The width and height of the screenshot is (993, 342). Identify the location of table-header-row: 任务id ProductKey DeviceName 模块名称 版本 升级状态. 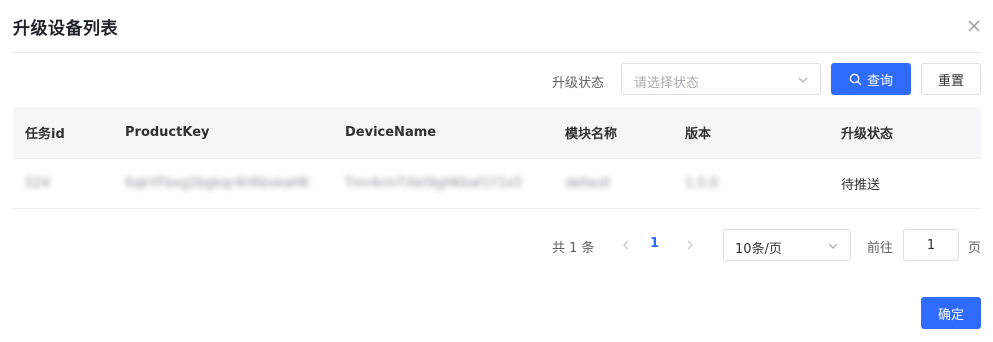
(497, 133).